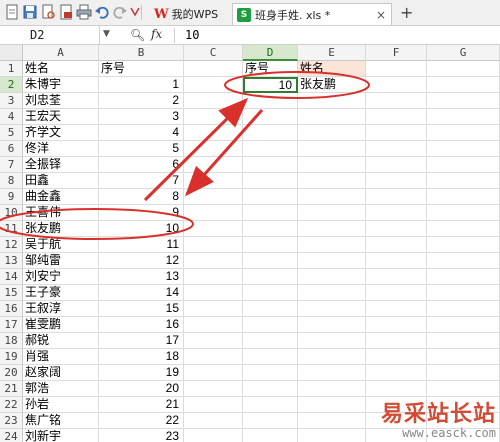 The image size is (500, 442). What do you see at coordinates (61, 341) in the screenshot?
I see `cell-name: 郝锐` at bounding box center [61, 341].